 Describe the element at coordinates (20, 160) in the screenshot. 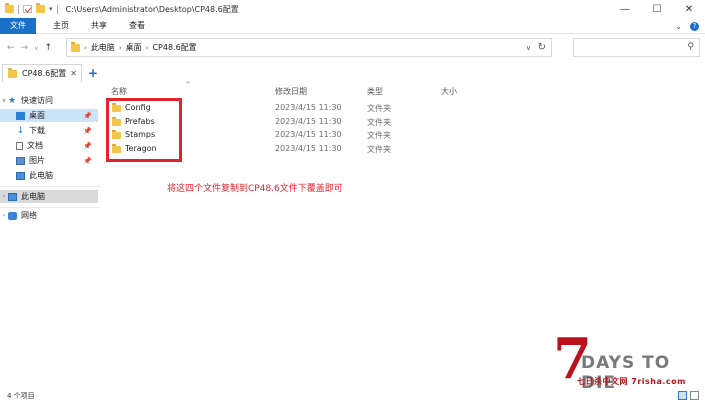

I see `picture-icon` at that location.